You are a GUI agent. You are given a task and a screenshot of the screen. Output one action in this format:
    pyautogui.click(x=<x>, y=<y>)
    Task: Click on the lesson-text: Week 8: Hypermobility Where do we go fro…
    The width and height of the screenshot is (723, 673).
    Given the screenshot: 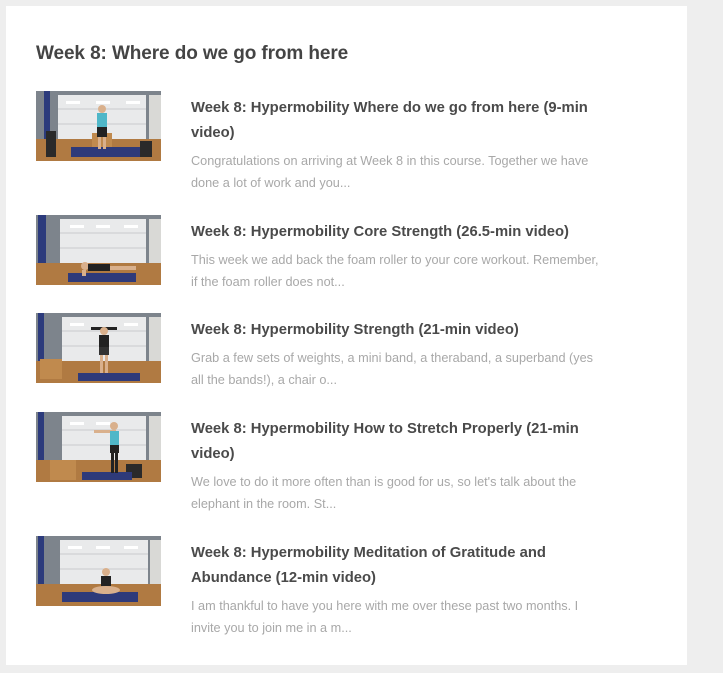 What is the action you would take?
    pyautogui.click(x=396, y=145)
    